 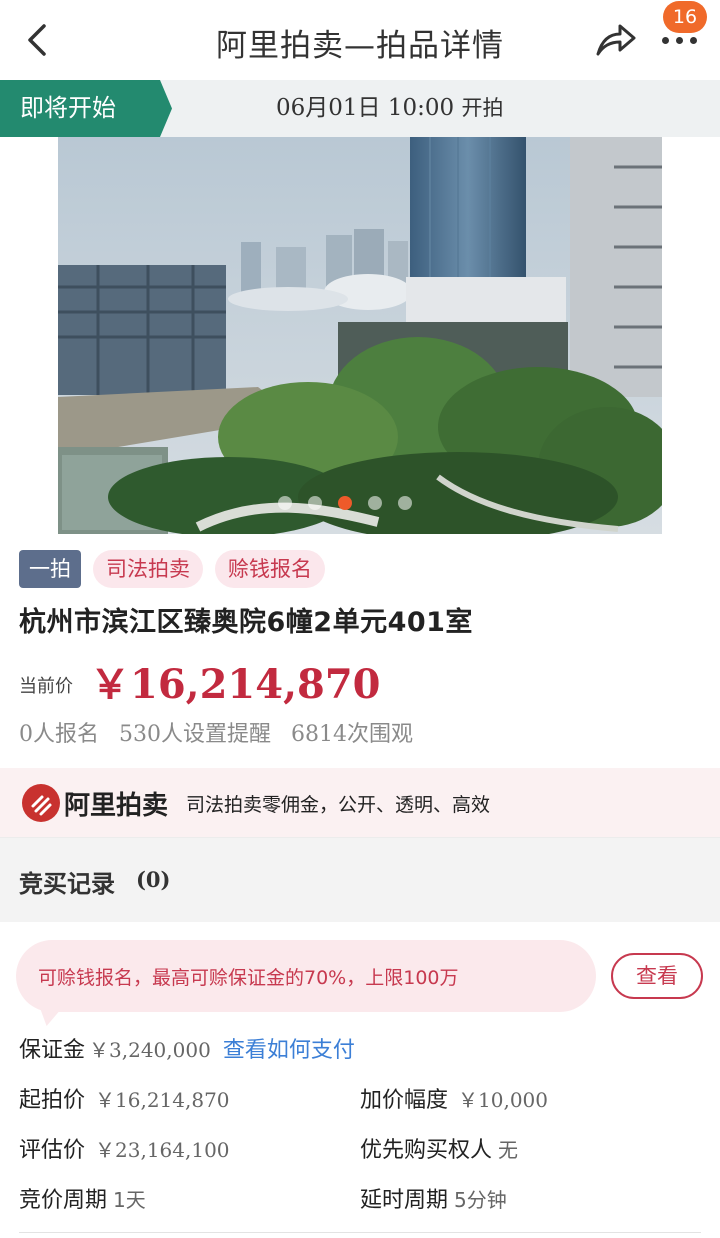 I want to click on start-price-value: ￥16,214,870, so click(x=162, y=1100).